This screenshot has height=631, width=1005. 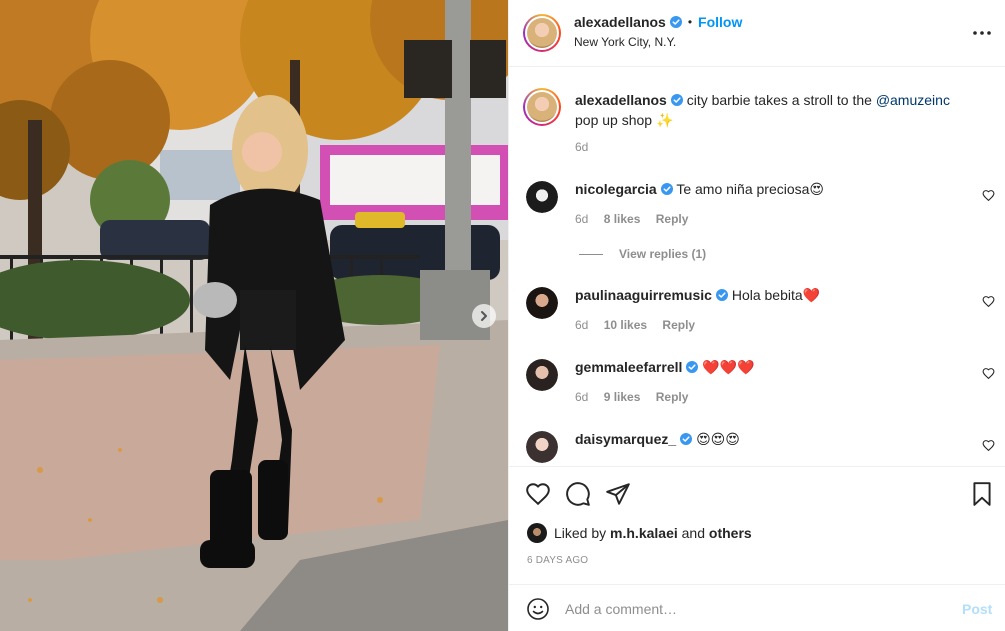 I want to click on chevron-right-icon, so click(x=484, y=316).